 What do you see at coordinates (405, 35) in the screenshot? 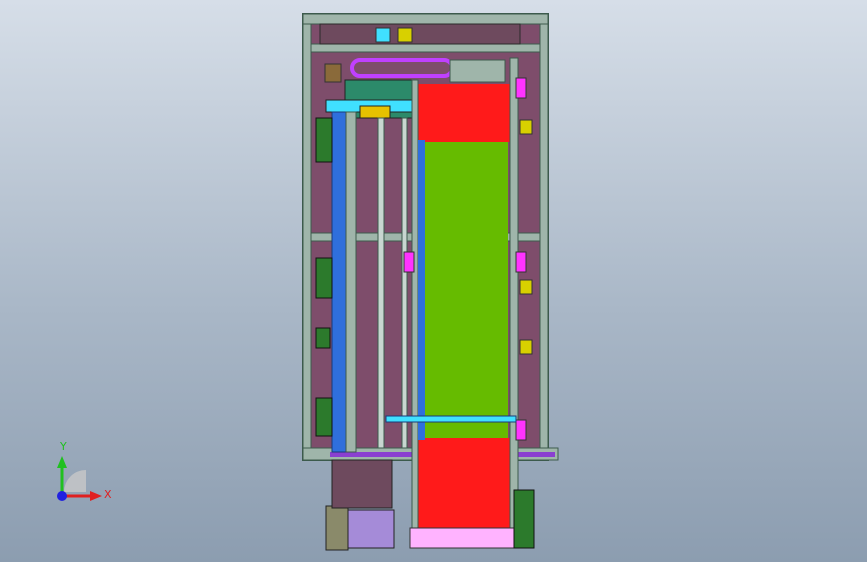
I see `top-yellow-block` at bounding box center [405, 35].